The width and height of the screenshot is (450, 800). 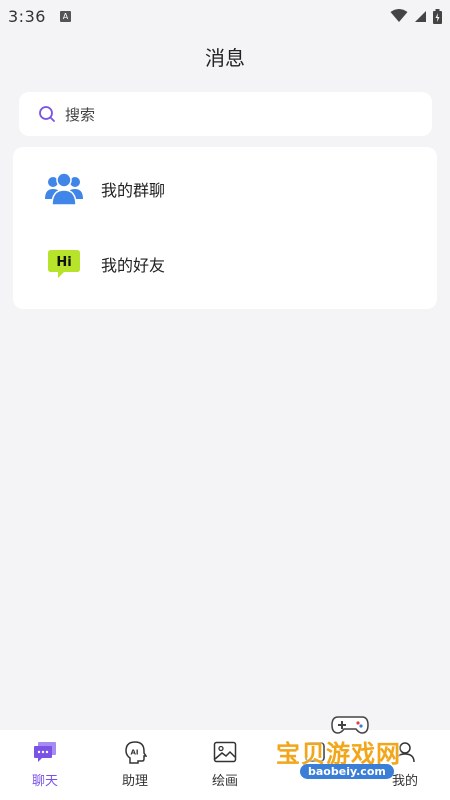 I want to click on page-title: 消息, so click(x=225, y=58).